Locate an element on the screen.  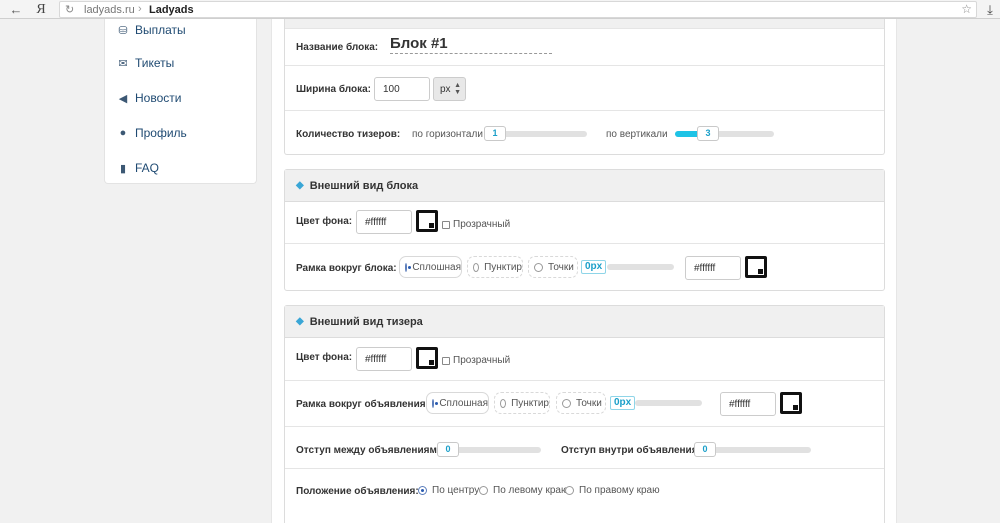
block-bg-color-input is located at coordinates (384, 222).